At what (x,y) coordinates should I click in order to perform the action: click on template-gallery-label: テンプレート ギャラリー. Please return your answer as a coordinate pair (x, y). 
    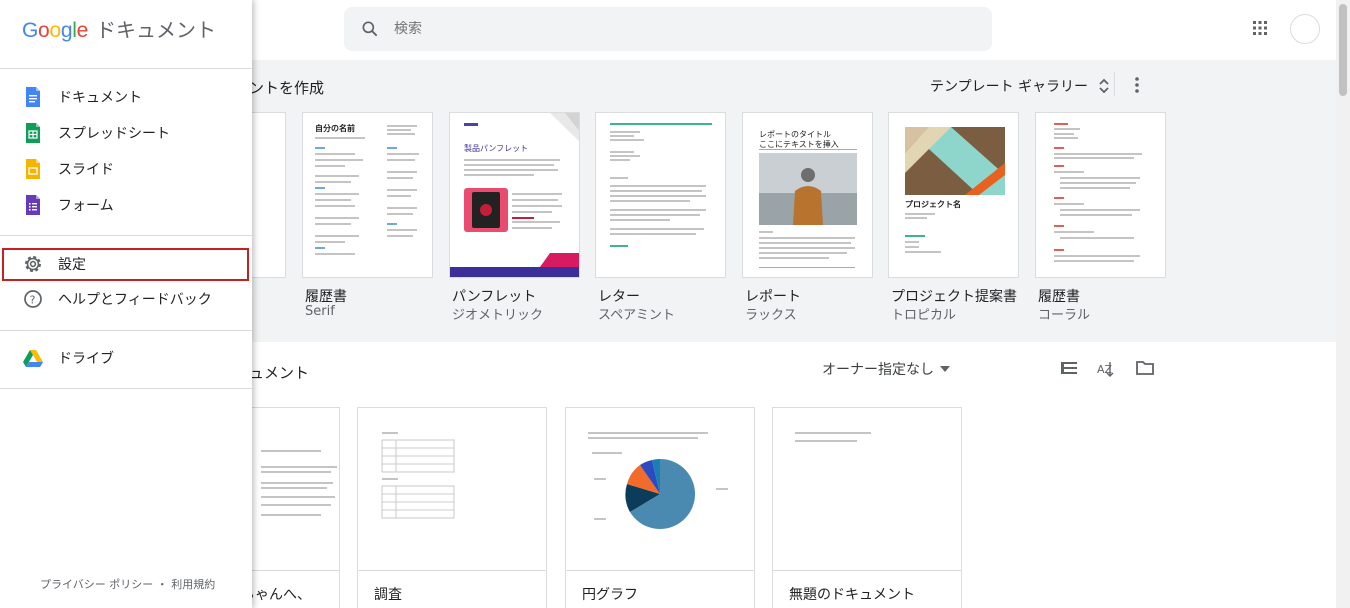
    Looking at the image, I should click on (1009, 87).